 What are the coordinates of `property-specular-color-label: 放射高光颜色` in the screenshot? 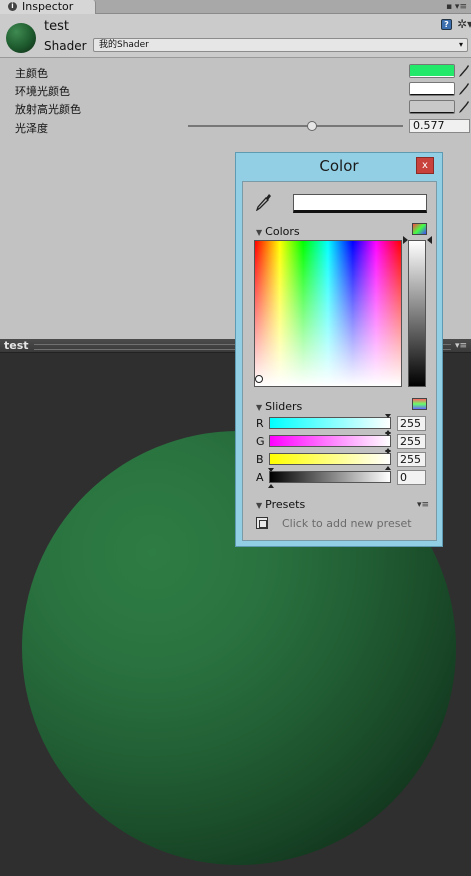 It's located at (48, 109).